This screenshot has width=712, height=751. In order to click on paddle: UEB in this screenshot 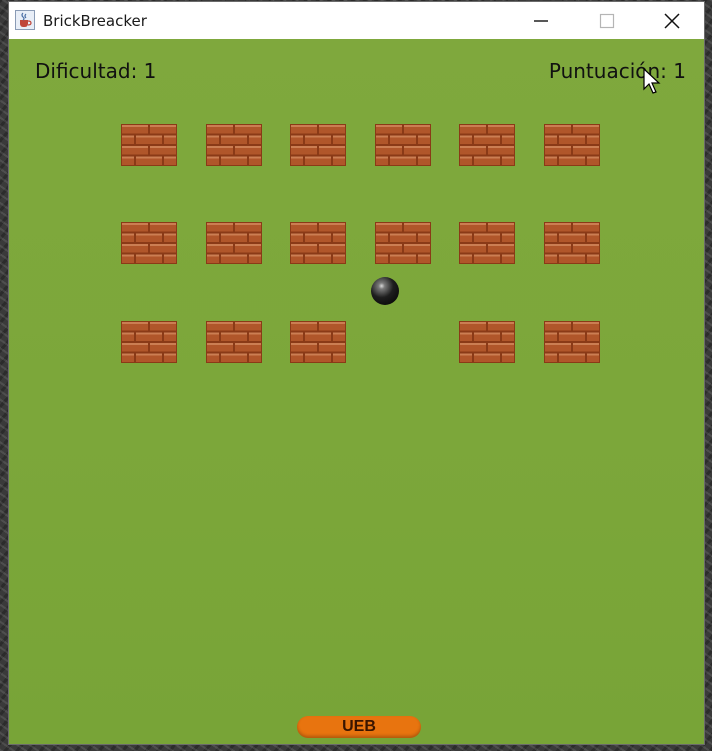, I will do `click(359, 727)`.